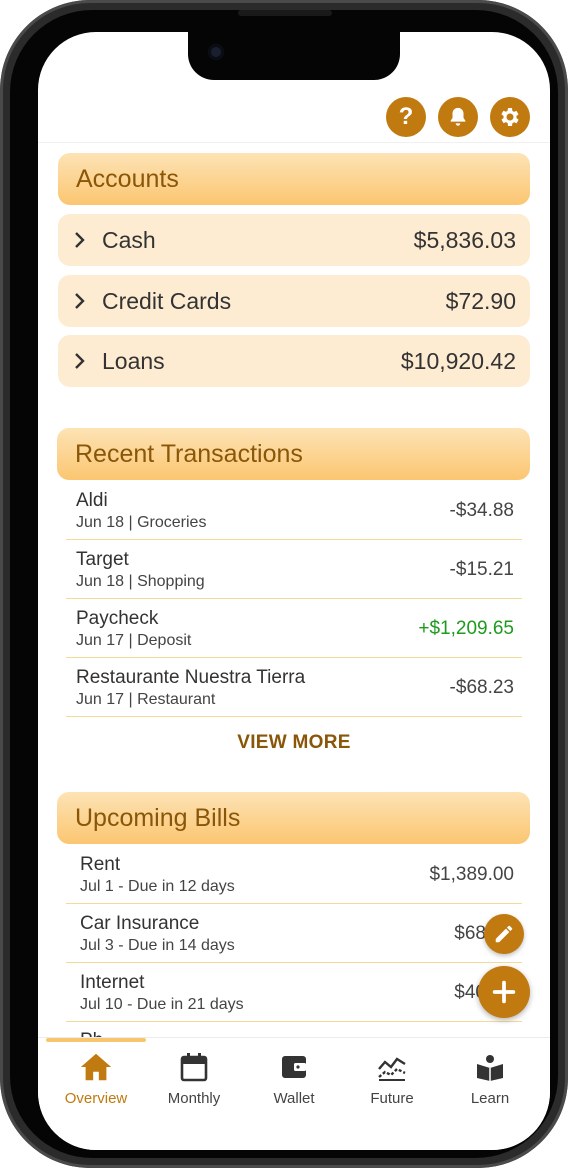 The width and height of the screenshot is (568, 1168). Describe the element at coordinates (100, 864) in the screenshot. I see `bill-name: Rent` at that location.